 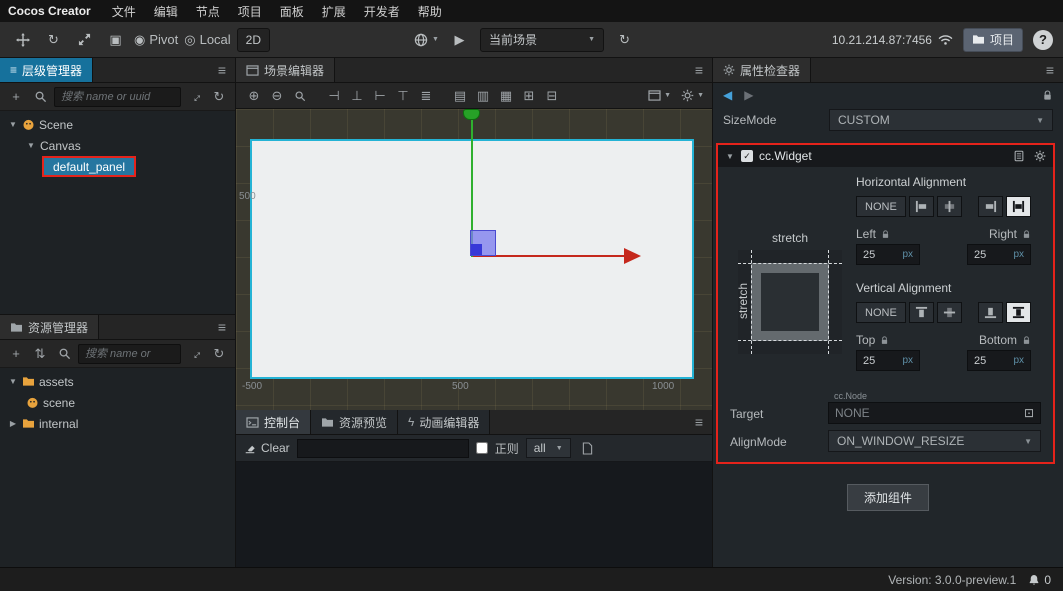 I want to click on scene-panel-menu-icon: ≡, so click(x=699, y=70).